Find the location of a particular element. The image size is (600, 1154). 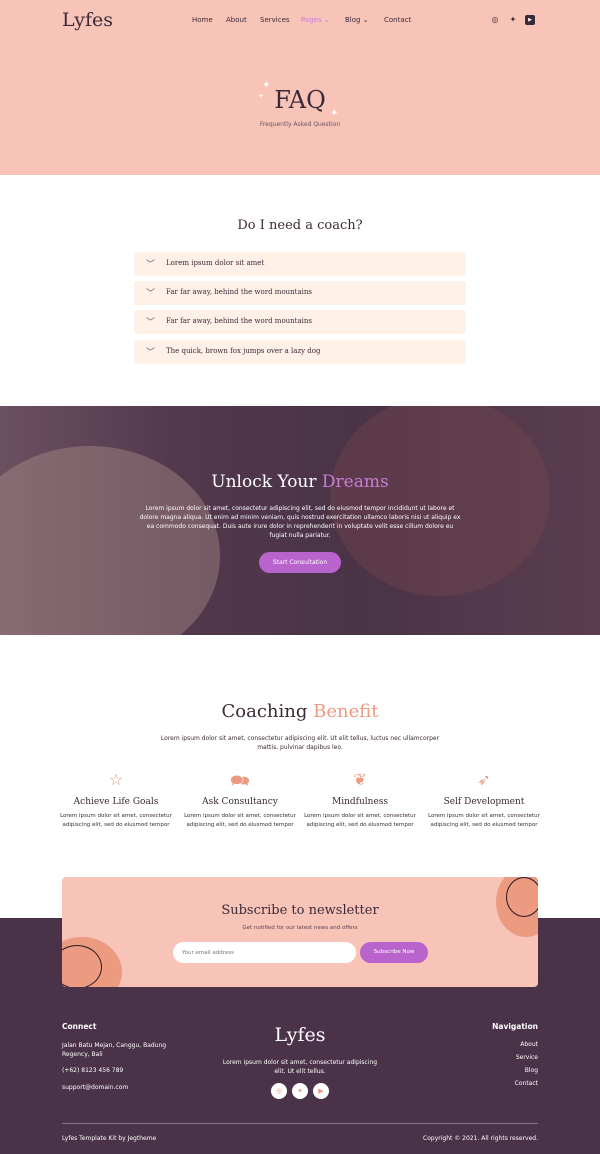

footer-email: support@domain.com is located at coordinates (95, 1087).